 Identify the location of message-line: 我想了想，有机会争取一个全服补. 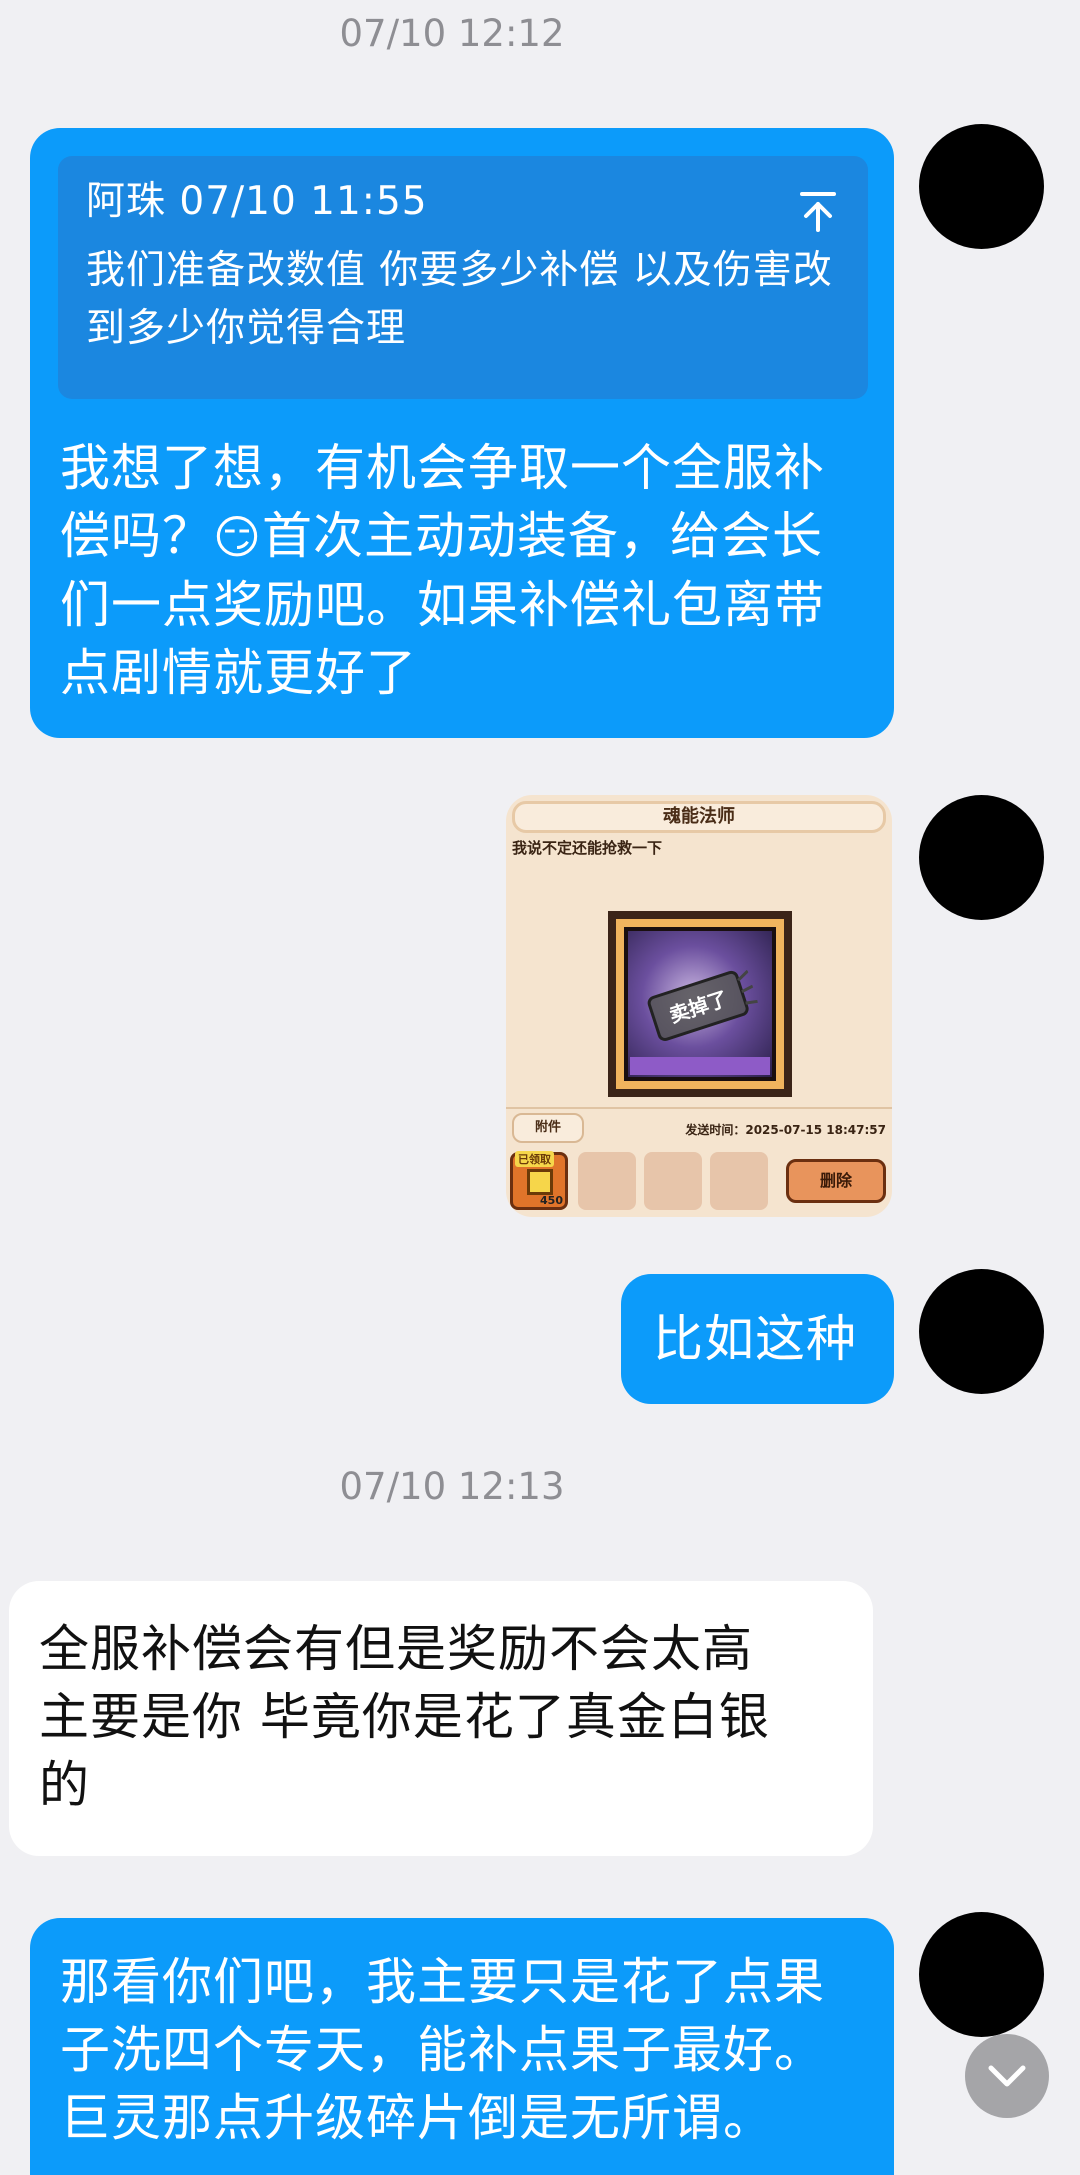
(442, 468).